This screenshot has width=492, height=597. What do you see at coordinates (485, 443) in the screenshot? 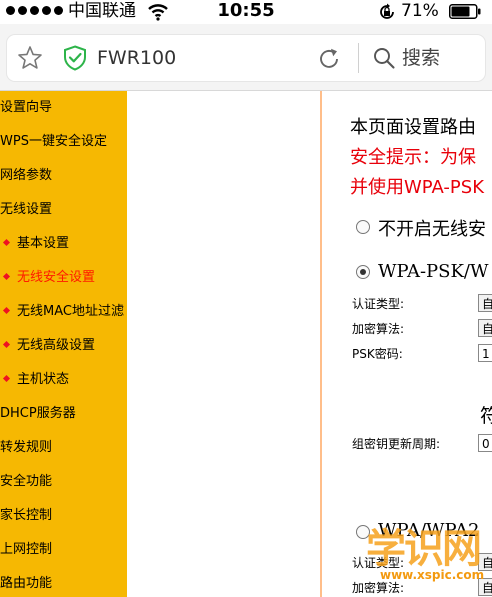
I see `group-key-period-field: 0` at bounding box center [485, 443].